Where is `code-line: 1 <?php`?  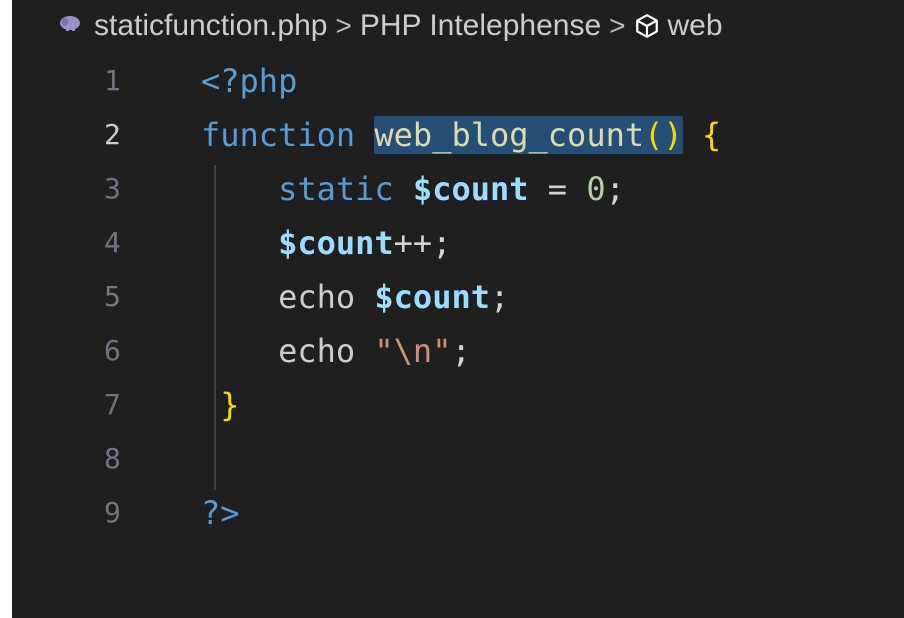 code-line: 1 <?php is located at coordinates (458, 83).